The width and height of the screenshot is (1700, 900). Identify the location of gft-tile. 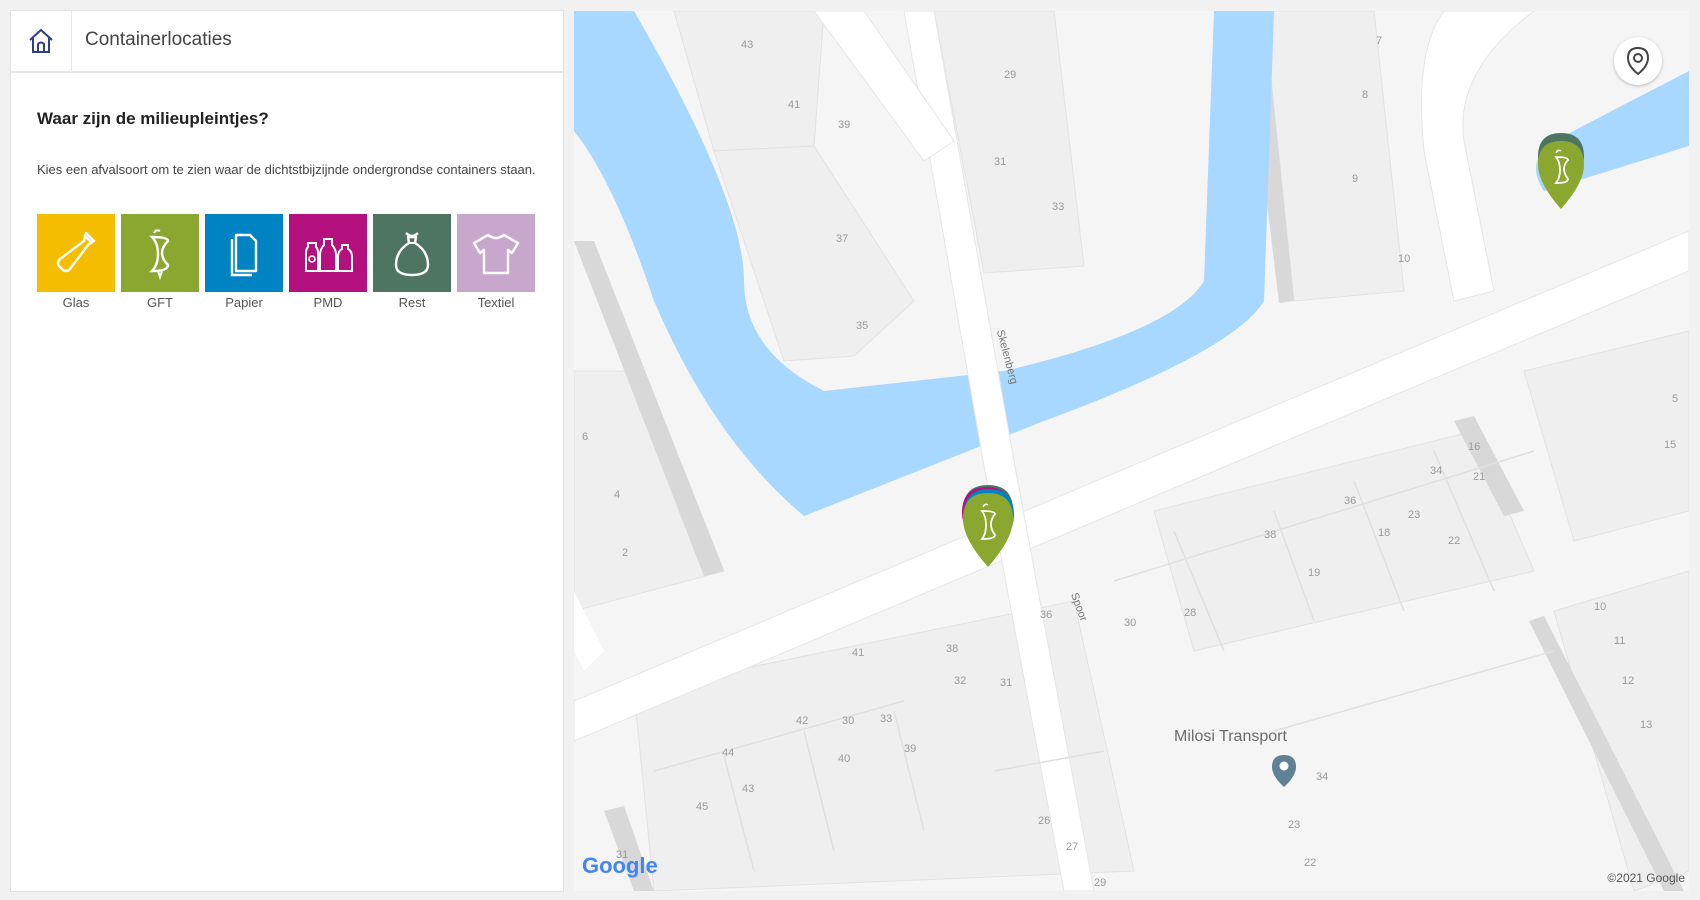
(160, 253).